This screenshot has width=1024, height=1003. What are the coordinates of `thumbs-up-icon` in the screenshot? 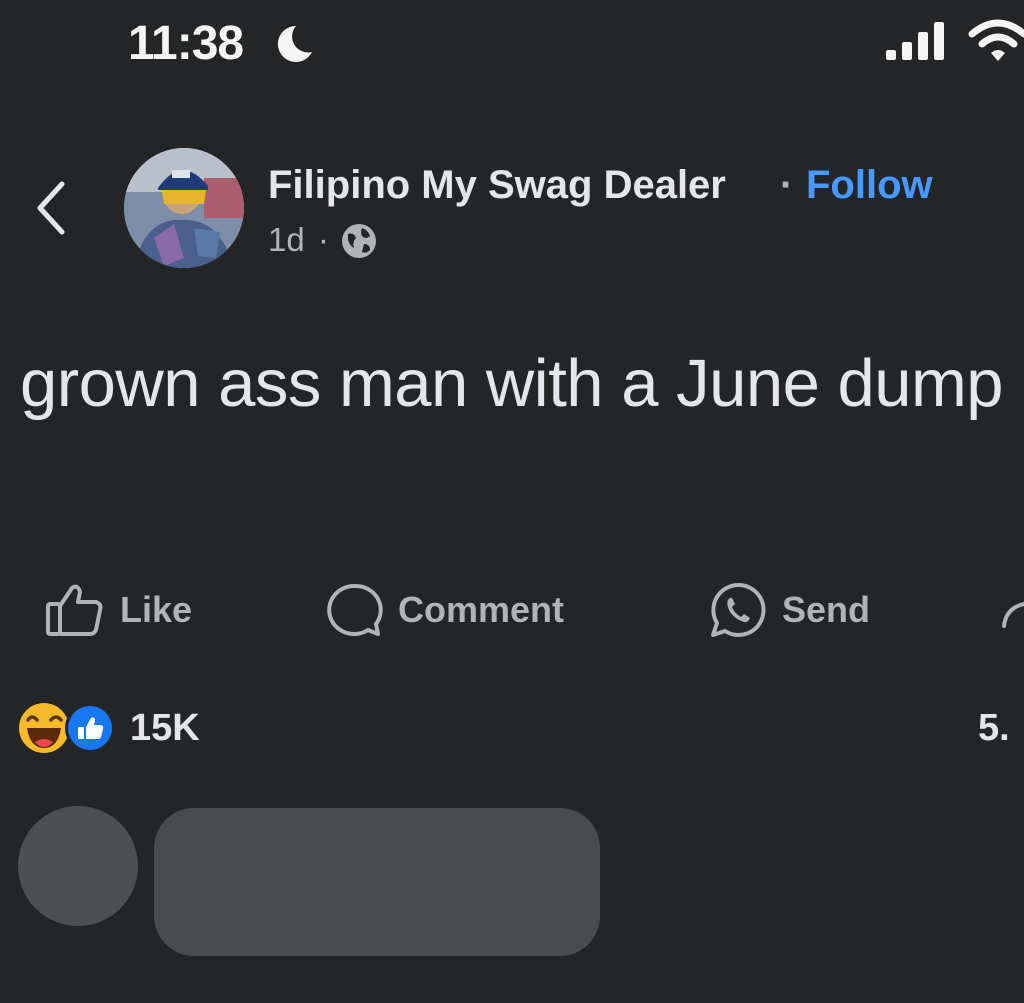 It's located at (74, 610).